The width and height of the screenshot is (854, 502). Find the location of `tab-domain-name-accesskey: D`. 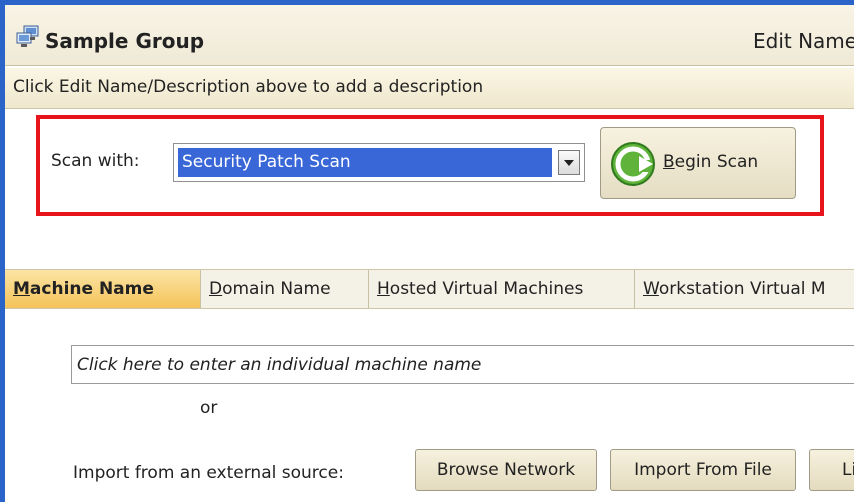

tab-domain-name-accesskey: D is located at coordinates (216, 289).